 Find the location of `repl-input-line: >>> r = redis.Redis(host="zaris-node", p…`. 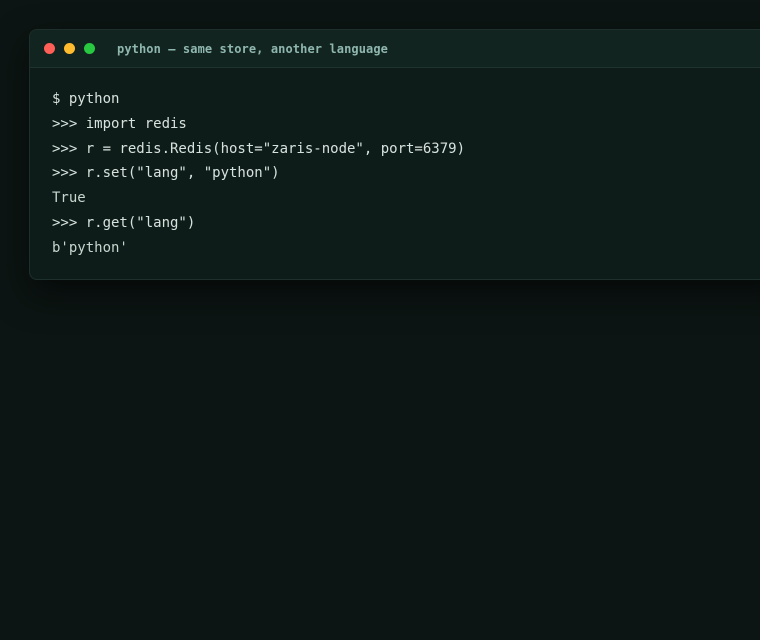

repl-input-line: >>> r = redis.Redis(host="zaris-node", p… is located at coordinates (259, 148).